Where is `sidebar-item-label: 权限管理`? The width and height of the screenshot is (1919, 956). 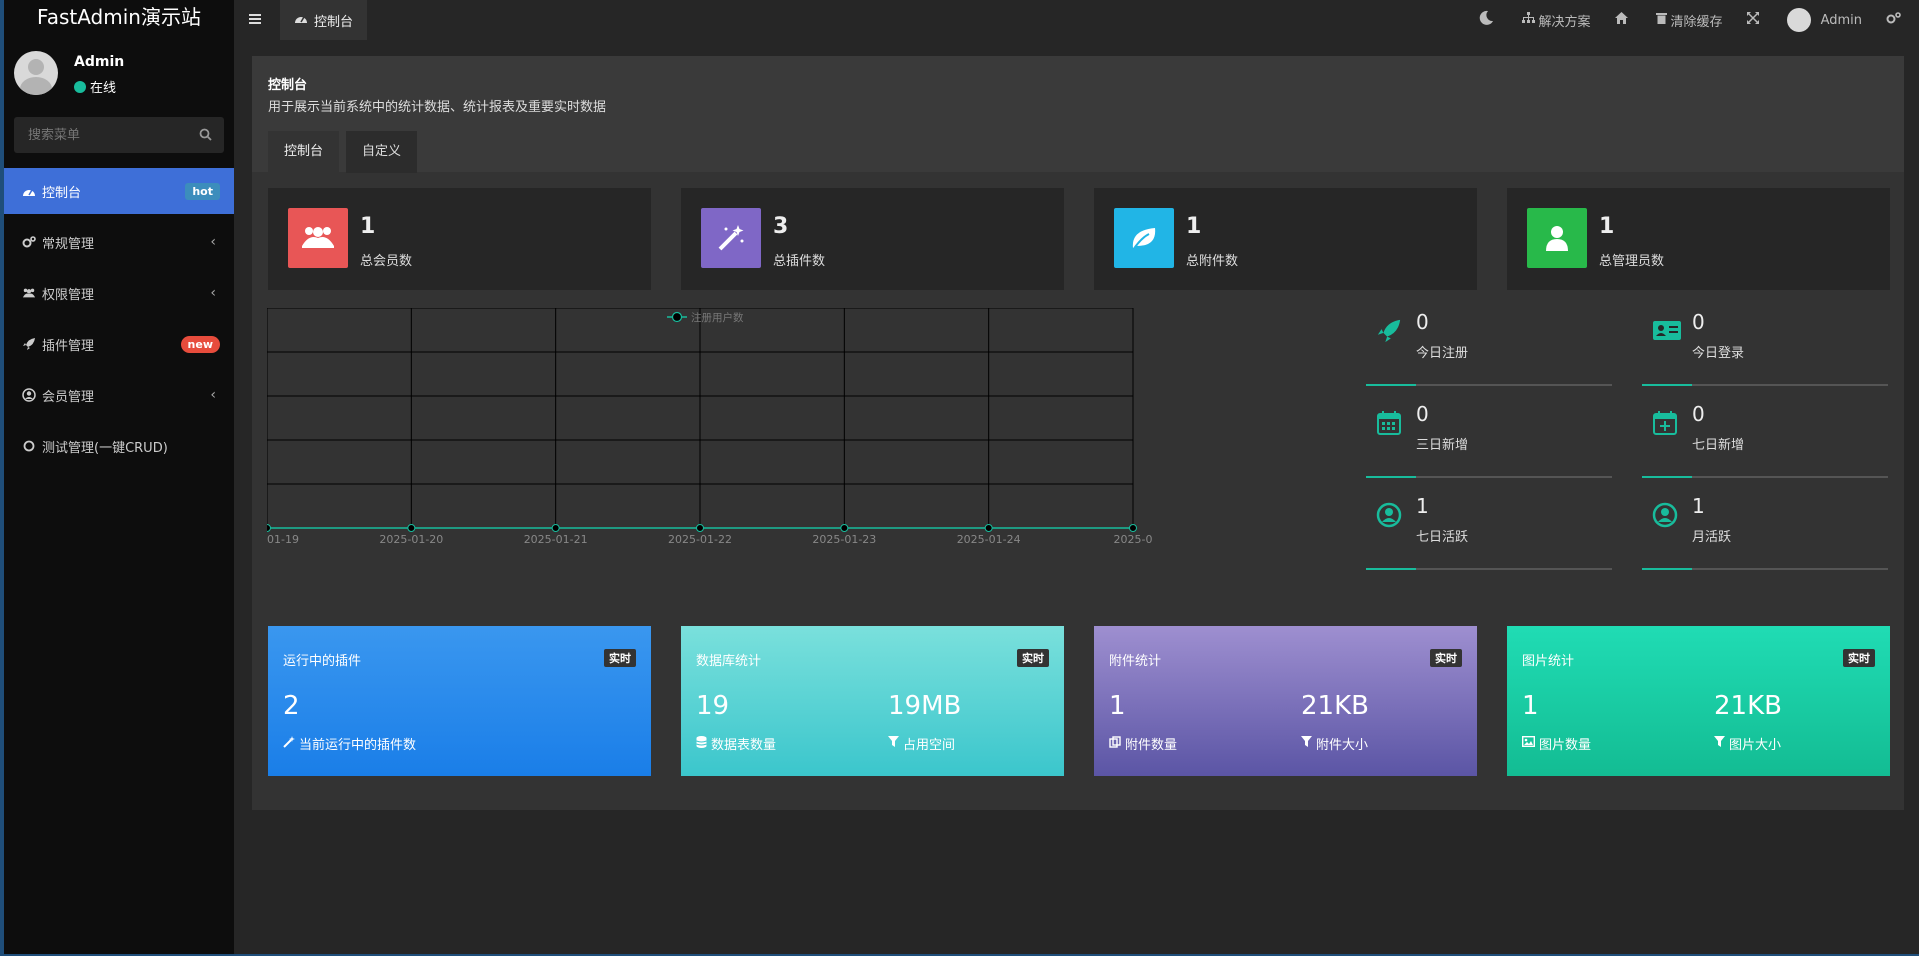
sidebar-item-label: 权限管理 is located at coordinates (68, 295).